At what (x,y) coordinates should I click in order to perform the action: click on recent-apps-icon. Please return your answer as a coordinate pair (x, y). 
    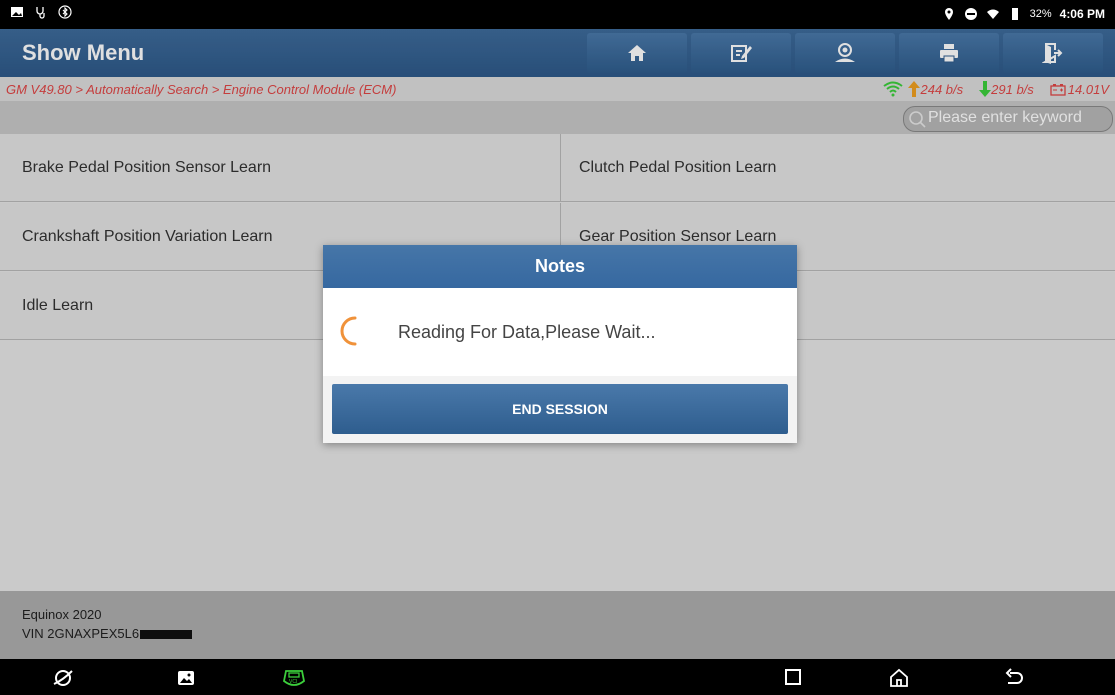
    Looking at the image, I should click on (793, 677).